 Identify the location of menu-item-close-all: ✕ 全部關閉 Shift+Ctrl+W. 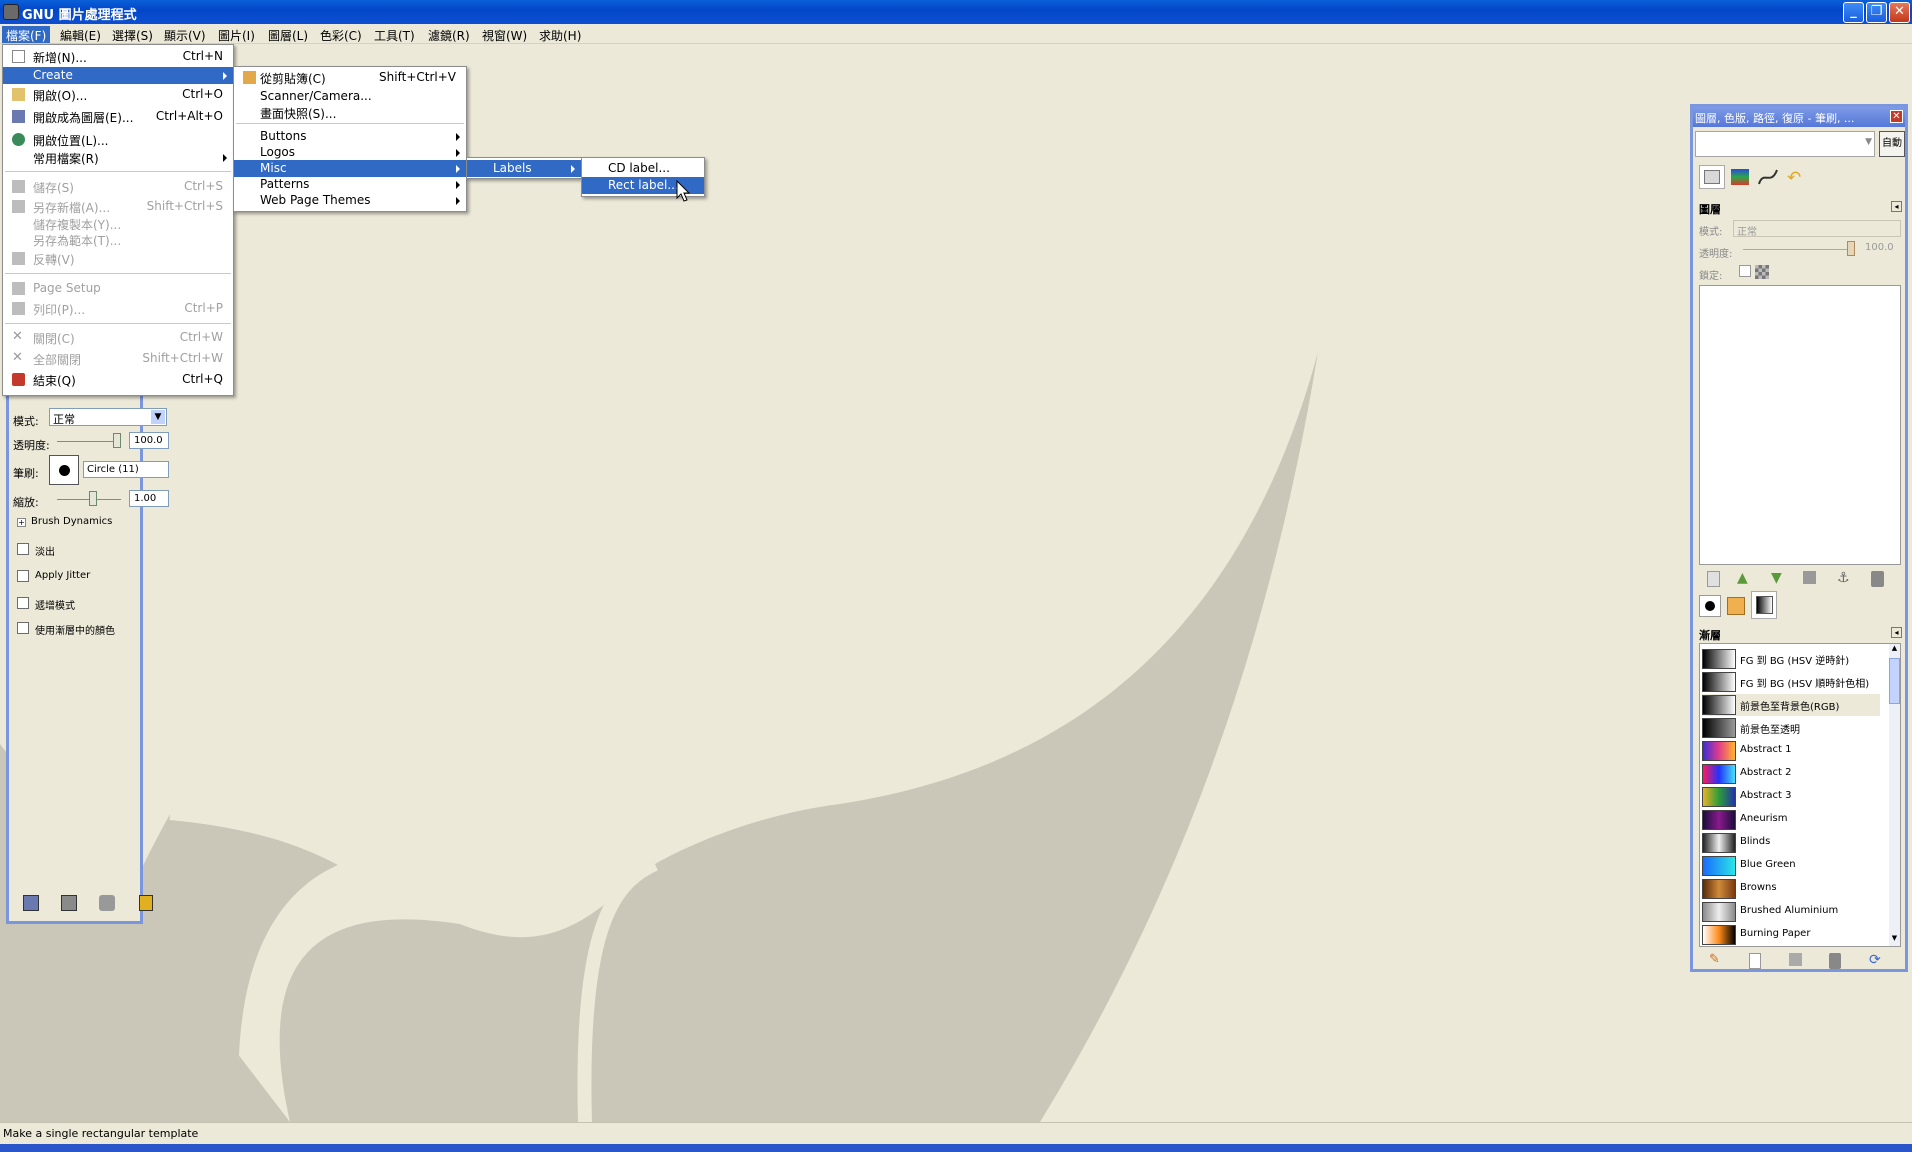
(118, 358).